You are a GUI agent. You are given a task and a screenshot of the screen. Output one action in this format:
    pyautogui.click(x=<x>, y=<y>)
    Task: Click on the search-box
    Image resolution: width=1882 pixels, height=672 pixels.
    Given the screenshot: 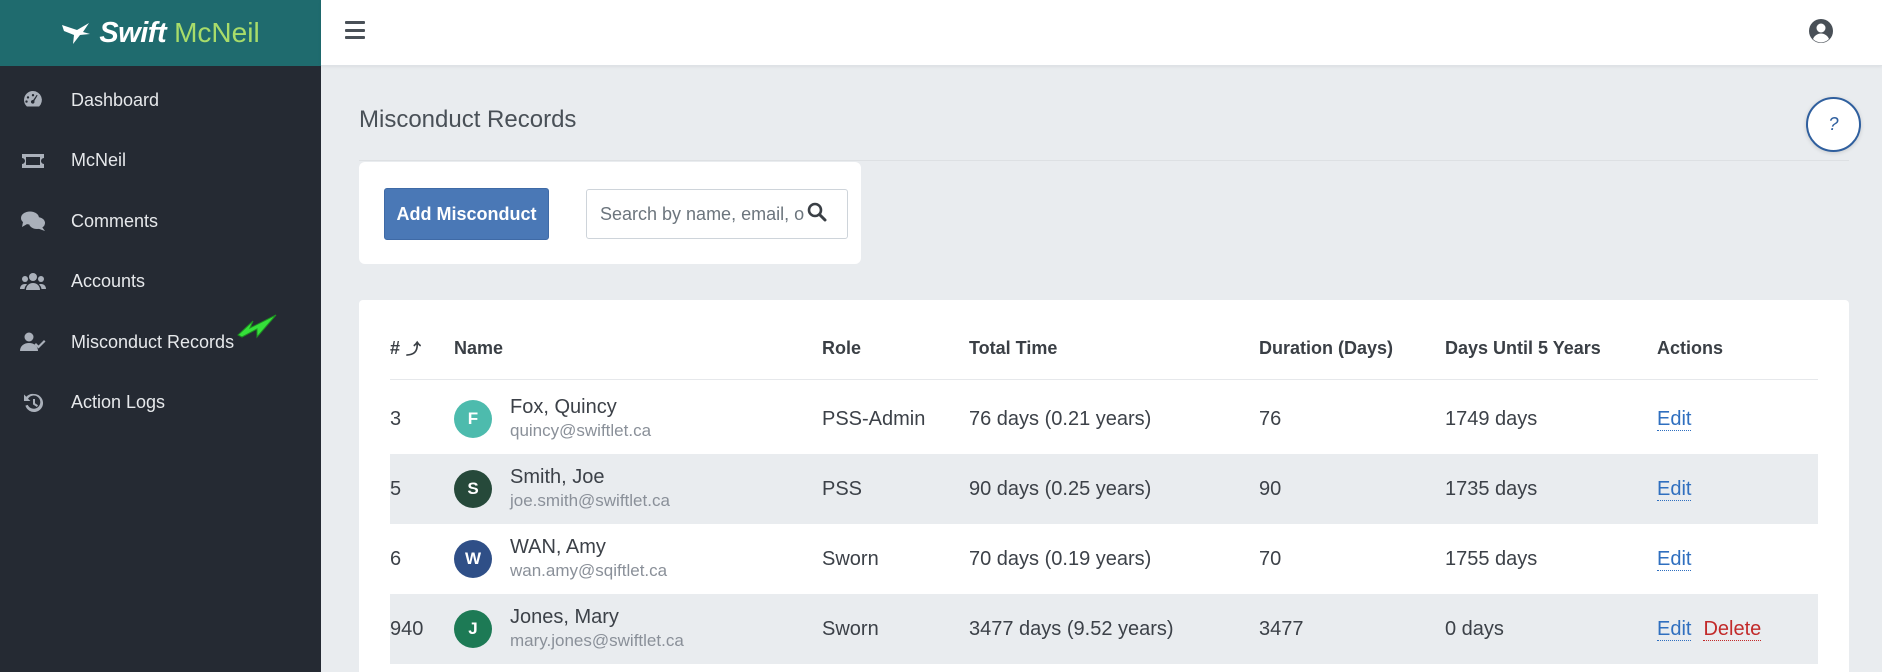 What is the action you would take?
    pyautogui.click(x=717, y=214)
    